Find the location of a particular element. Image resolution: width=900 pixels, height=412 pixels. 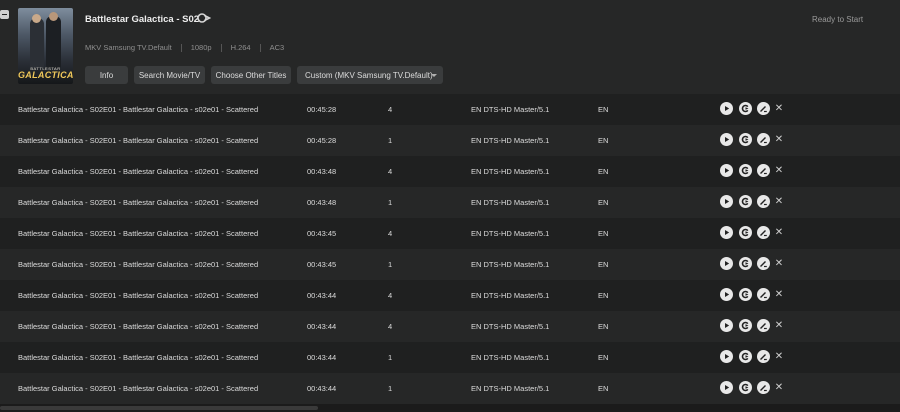

info-button: Info is located at coordinates (106, 75).